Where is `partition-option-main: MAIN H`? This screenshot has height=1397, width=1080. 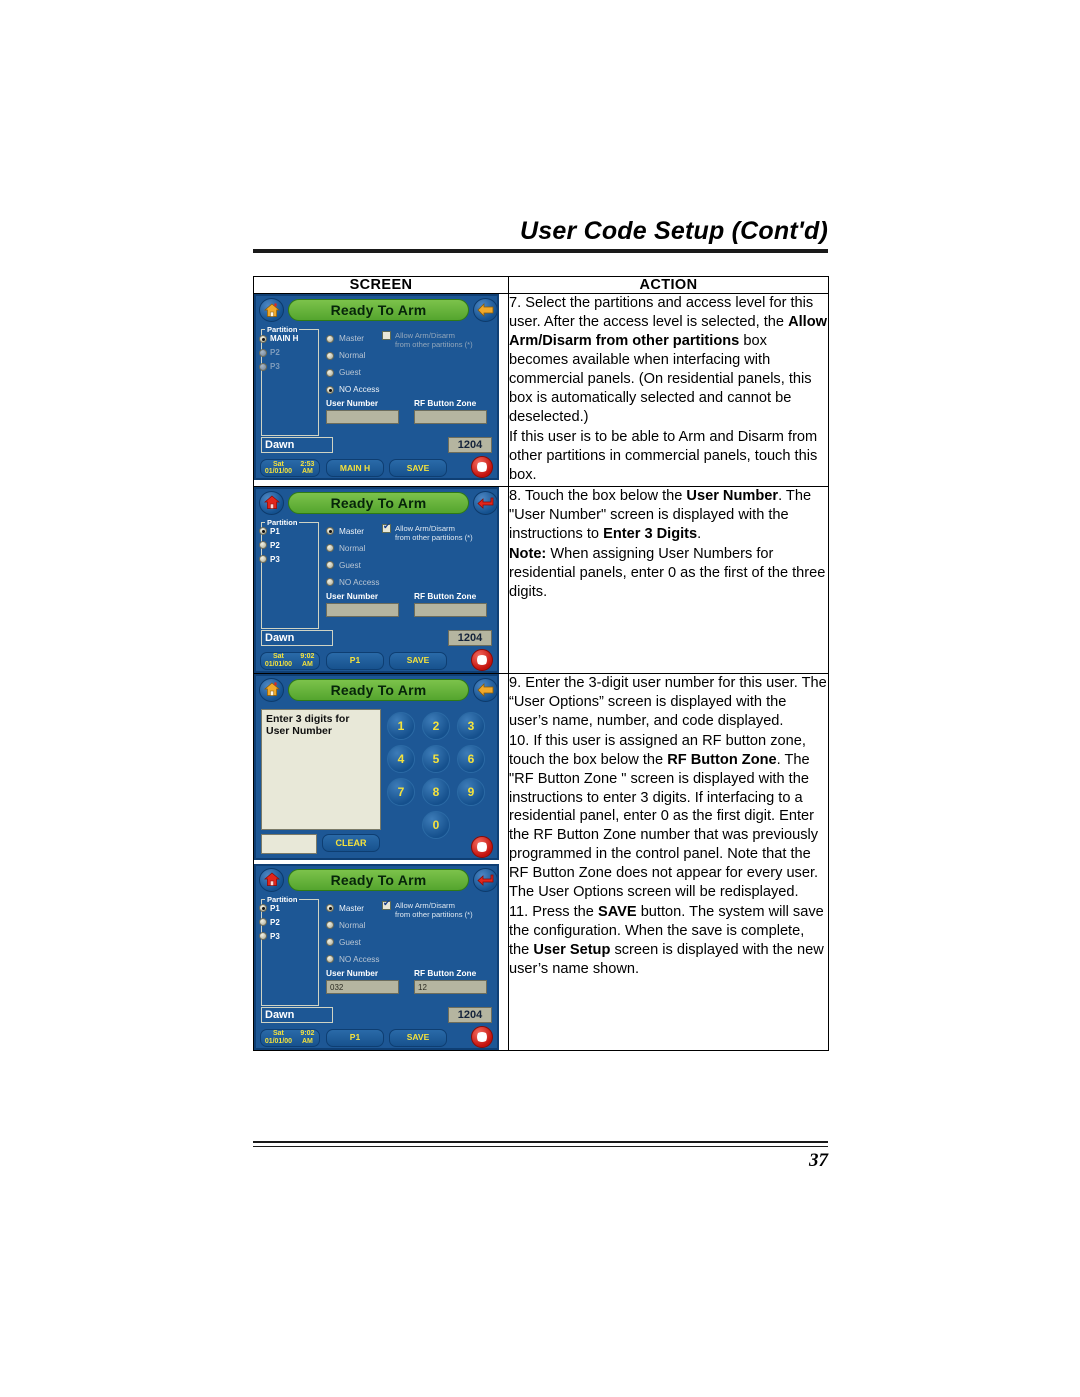 partition-option-main: MAIN H is located at coordinates (278, 338).